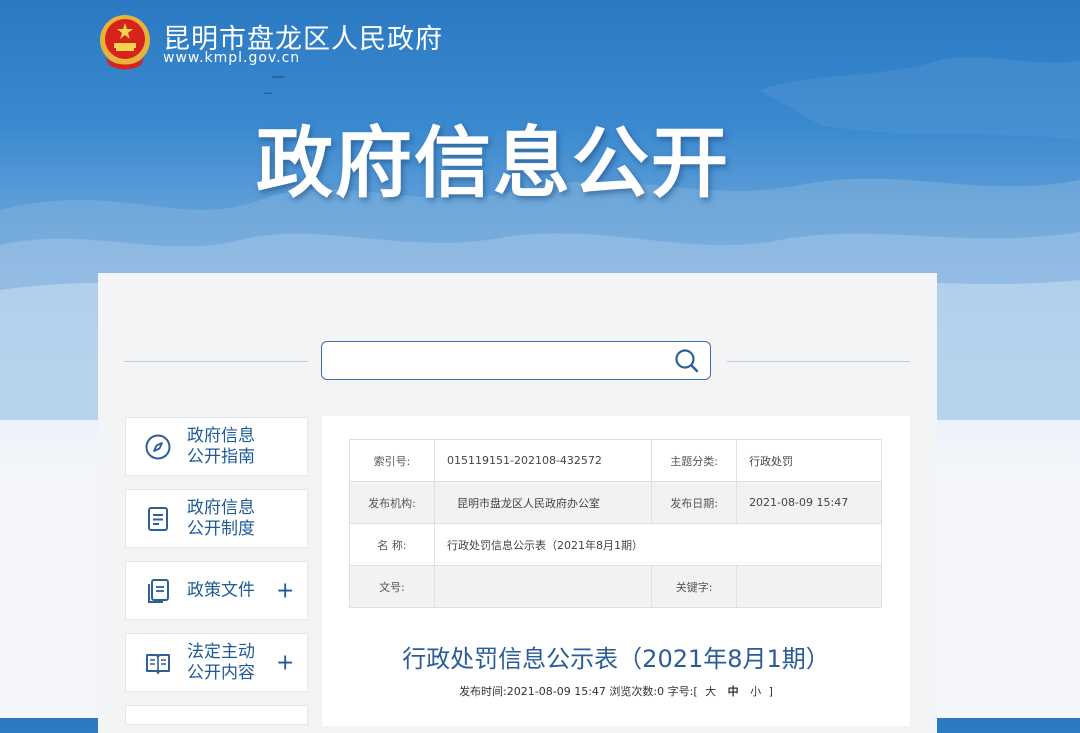 This screenshot has height=733, width=1080. What do you see at coordinates (633, 691) in the screenshot?
I see `views-label: 浏览次数:` at bounding box center [633, 691].